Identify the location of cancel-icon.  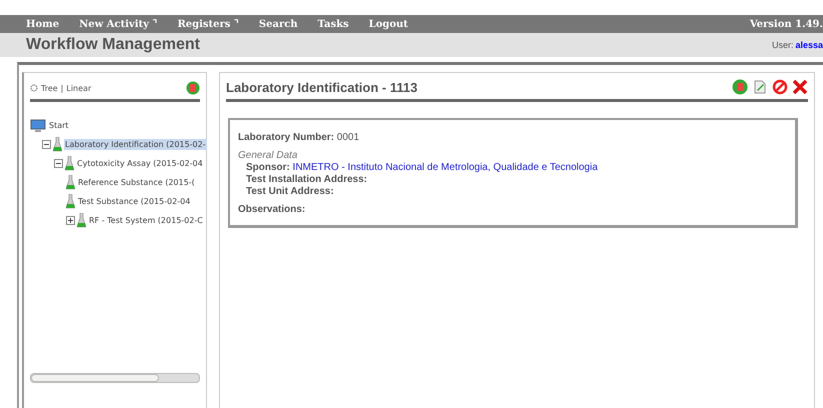
(780, 87).